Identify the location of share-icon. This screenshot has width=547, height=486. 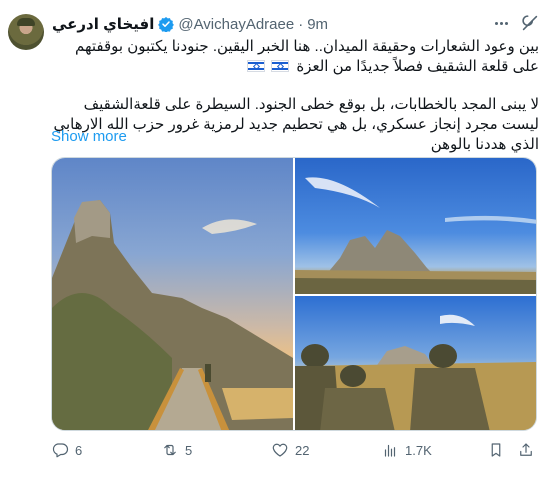
(526, 449).